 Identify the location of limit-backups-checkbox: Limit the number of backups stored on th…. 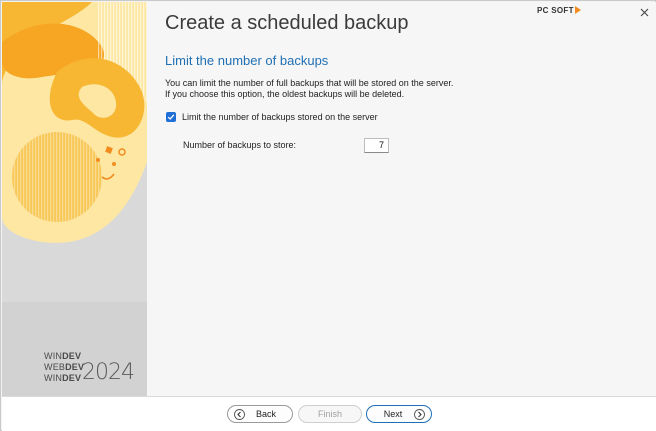
(272, 117).